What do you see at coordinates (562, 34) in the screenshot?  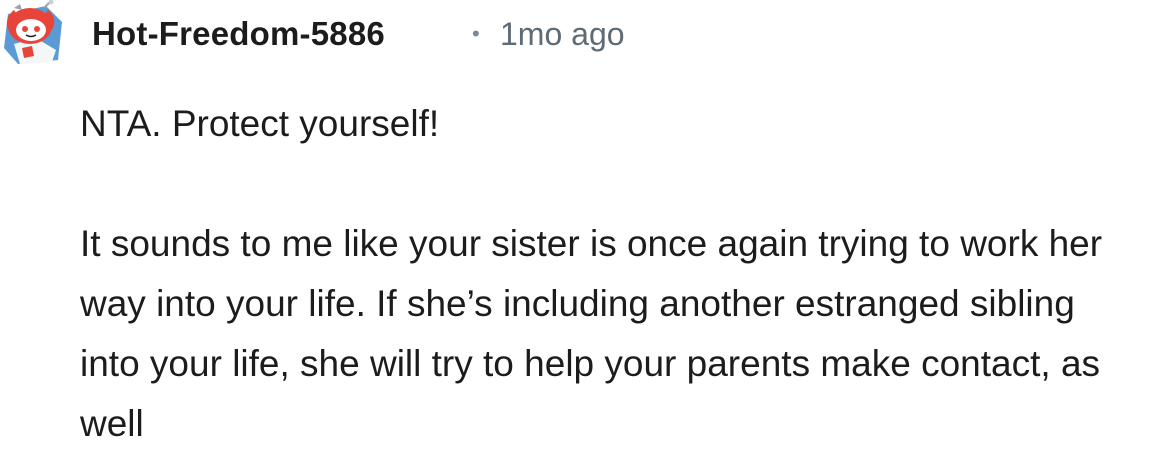 I see `comment-timestamp: 1mo ago` at bounding box center [562, 34].